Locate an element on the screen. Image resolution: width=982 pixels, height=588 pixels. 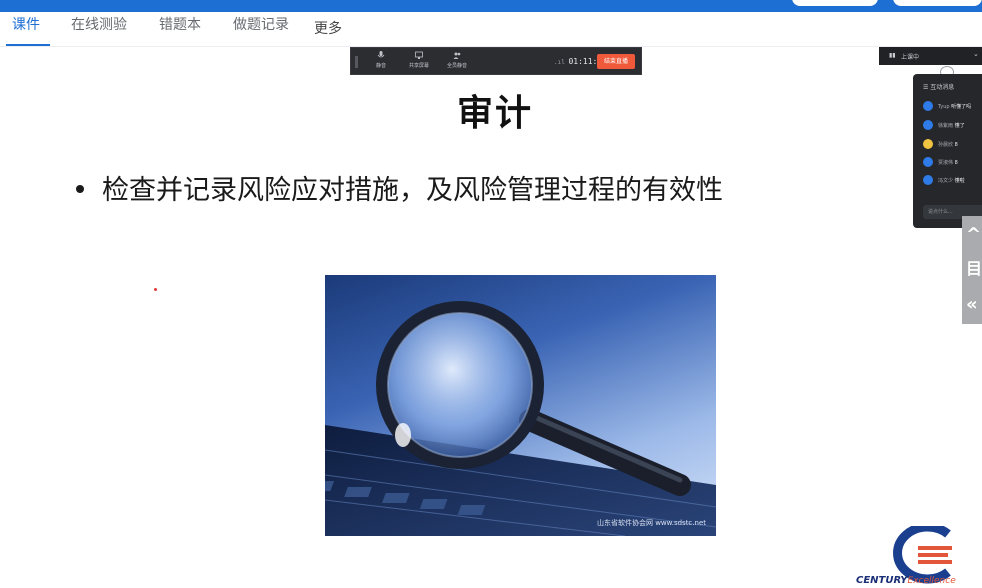
share-screen-button: 共享屏幕 is located at coordinates (419, 60).